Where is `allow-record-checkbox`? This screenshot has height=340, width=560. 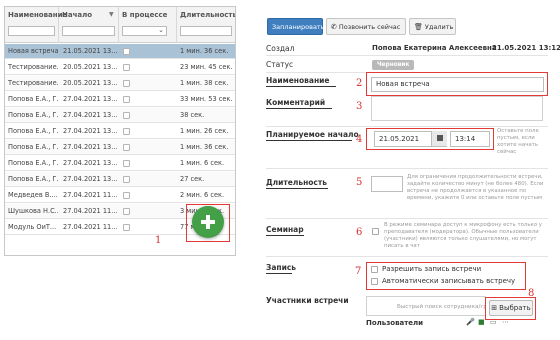
allow-record-checkbox is located at coordinates (374, 269).